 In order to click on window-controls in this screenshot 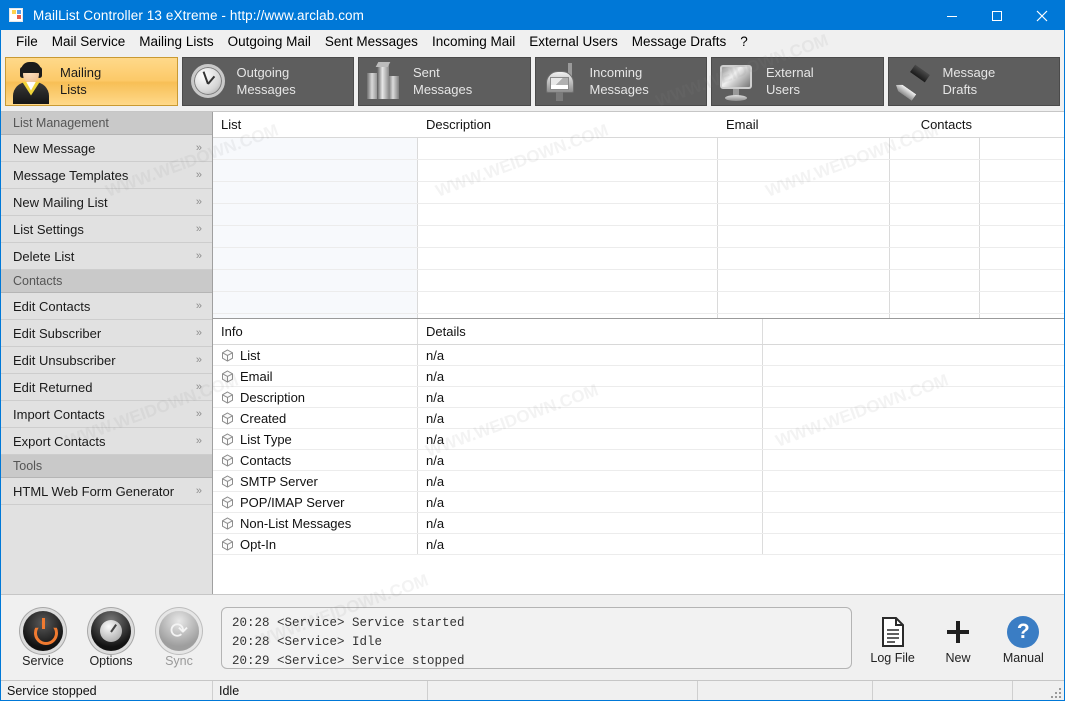, I will do `click(996, 15)`.